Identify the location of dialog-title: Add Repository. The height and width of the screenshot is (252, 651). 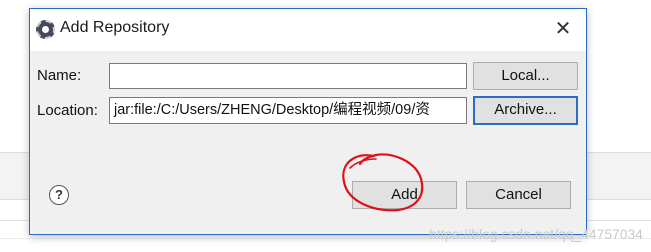
(115, 27).